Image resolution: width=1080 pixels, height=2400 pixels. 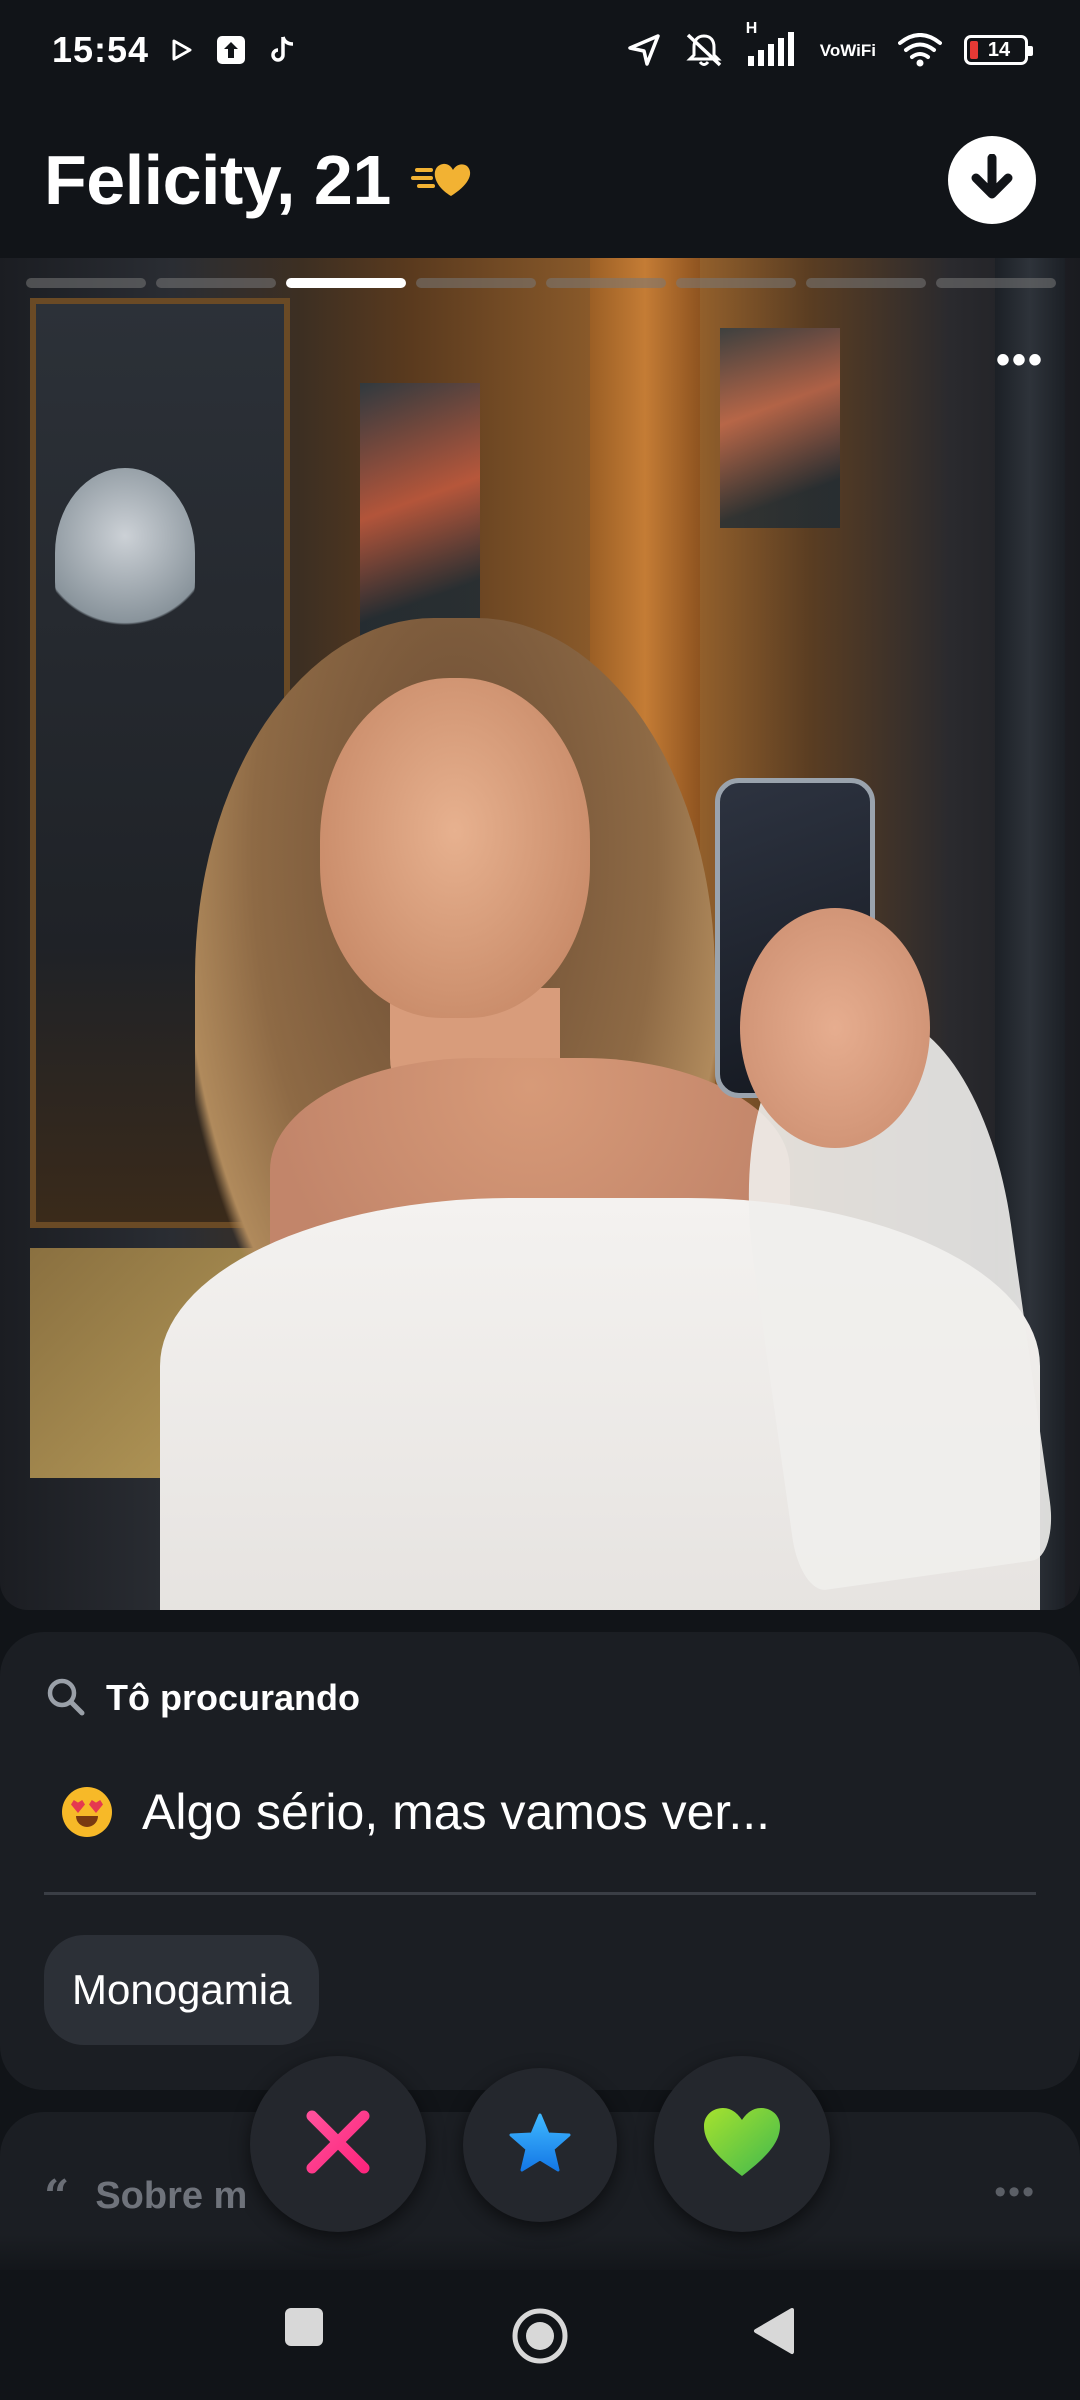 I want to click on photo-progress, so click(x=541, y=283).